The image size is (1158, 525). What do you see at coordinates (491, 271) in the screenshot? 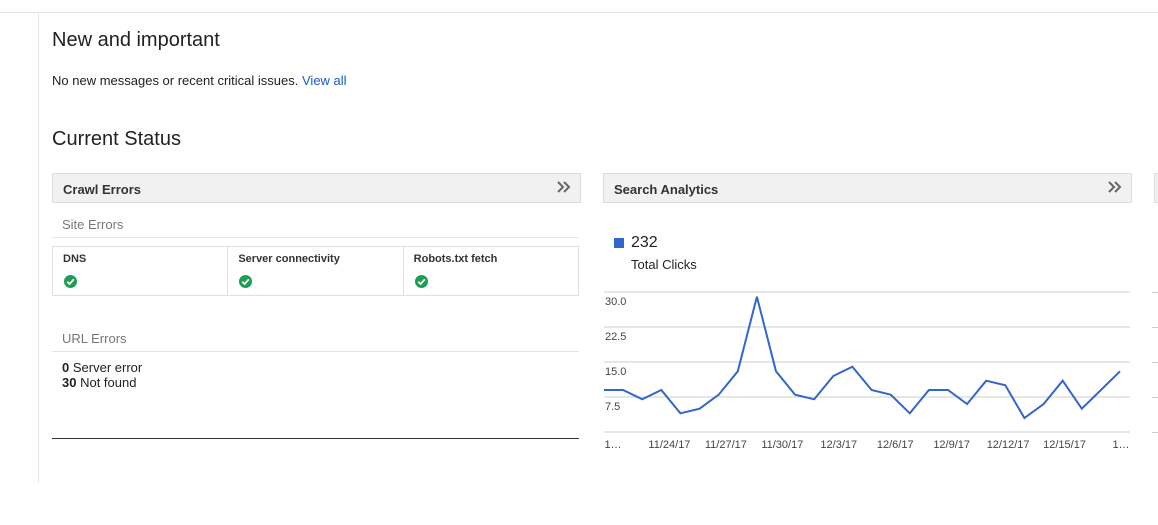
I see `site-error-robots-fetch: Robots.txt fetch` at bounding box center [491, 271].